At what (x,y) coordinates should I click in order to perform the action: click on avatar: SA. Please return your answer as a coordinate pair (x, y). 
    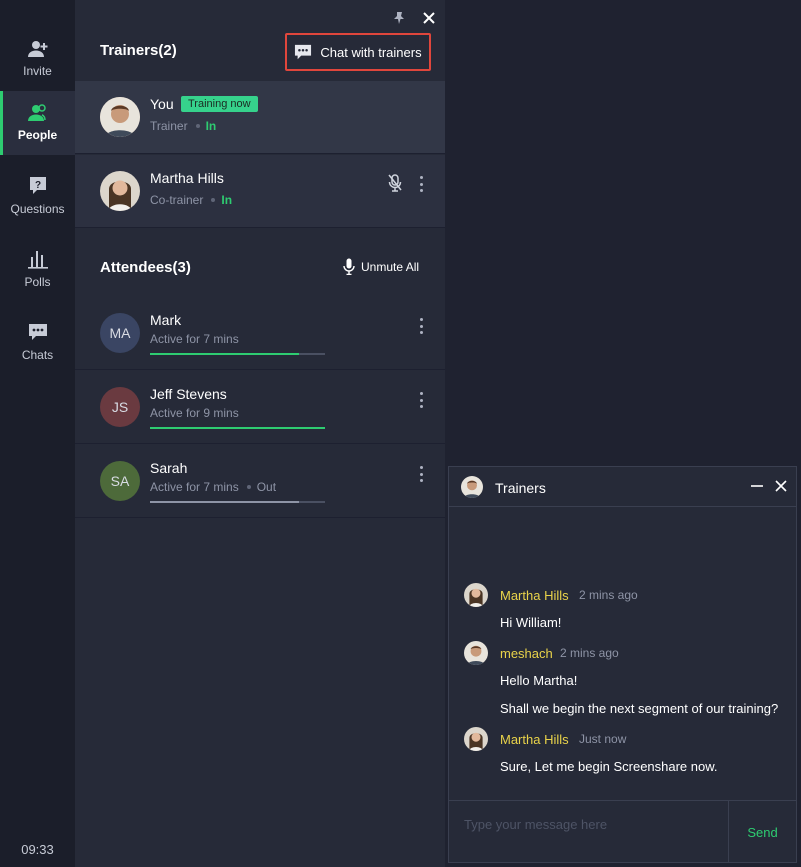
    Looking at the image, I should click on (120, 481).